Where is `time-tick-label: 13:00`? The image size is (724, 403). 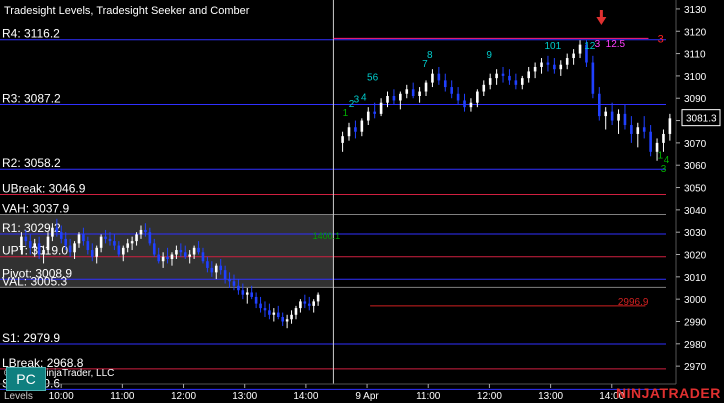
time-tick-label: 13:00 is located at coordinates (550, 396).